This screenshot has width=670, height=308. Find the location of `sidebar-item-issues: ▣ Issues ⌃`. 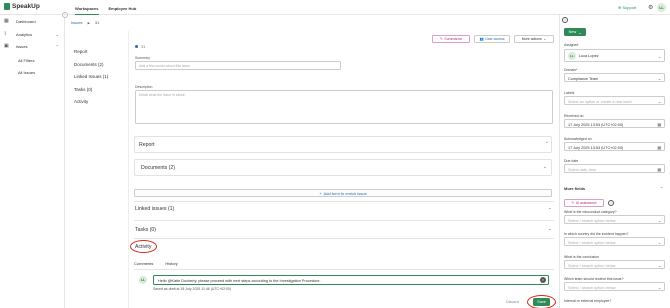

sidebar-item-issues: ▣ Issues ⌃ is located at coordinates (33, 46).